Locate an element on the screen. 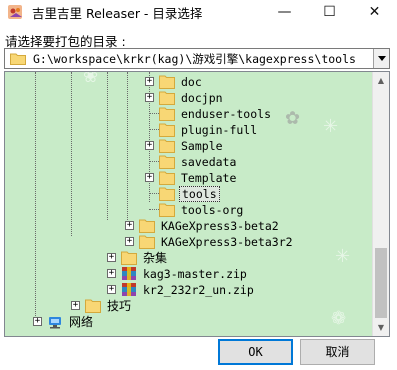  tree-item-label: savedata is located at coordinates (209, 162).